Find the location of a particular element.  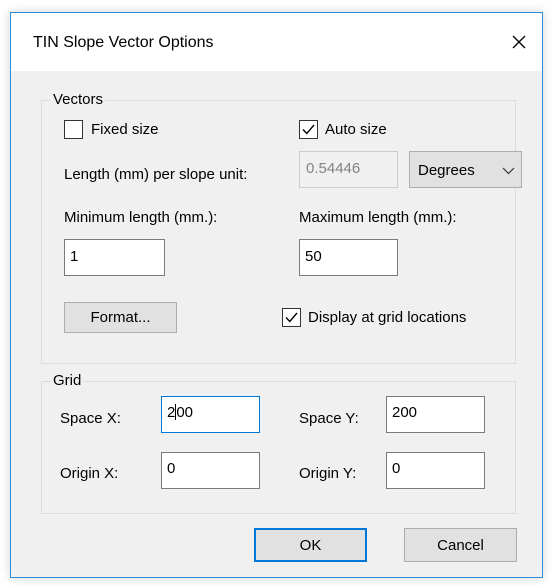

auto-size-checkbox is located at coordinates (308, 129).